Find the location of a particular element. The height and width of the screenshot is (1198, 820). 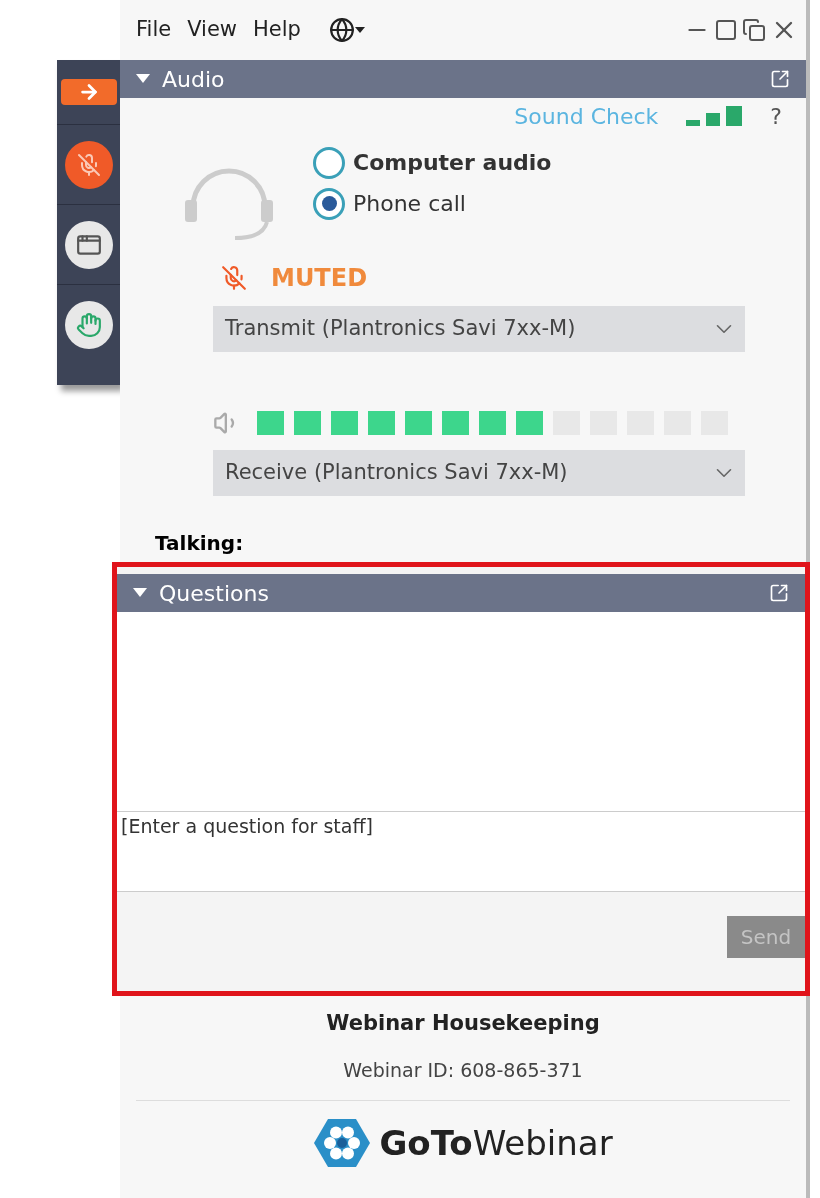

logo-text: GoToWebinar is located at coordinates (496, 1143).